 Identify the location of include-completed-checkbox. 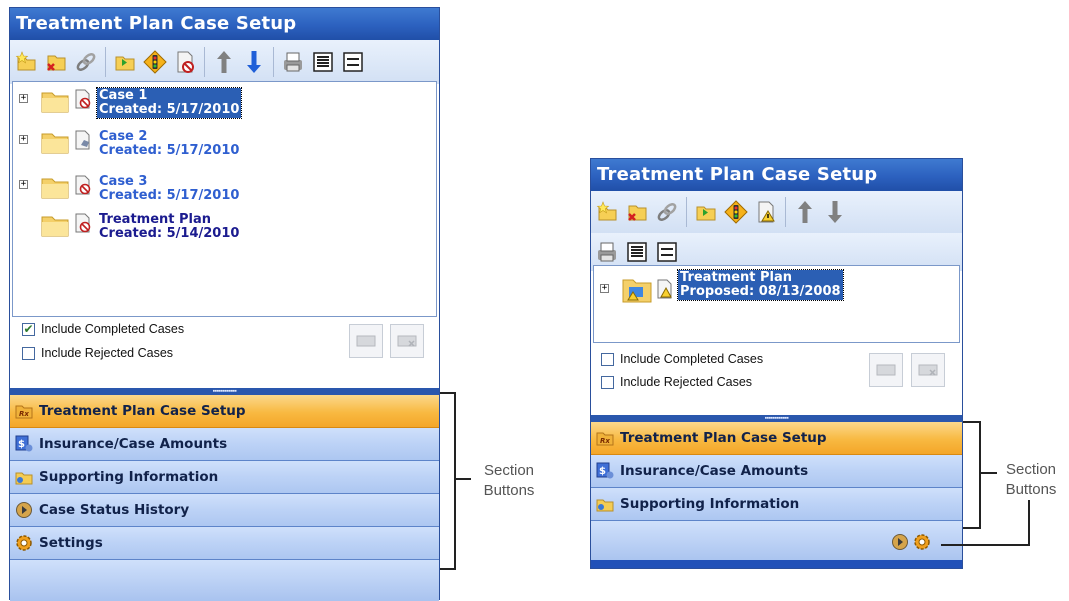
(607, 359).